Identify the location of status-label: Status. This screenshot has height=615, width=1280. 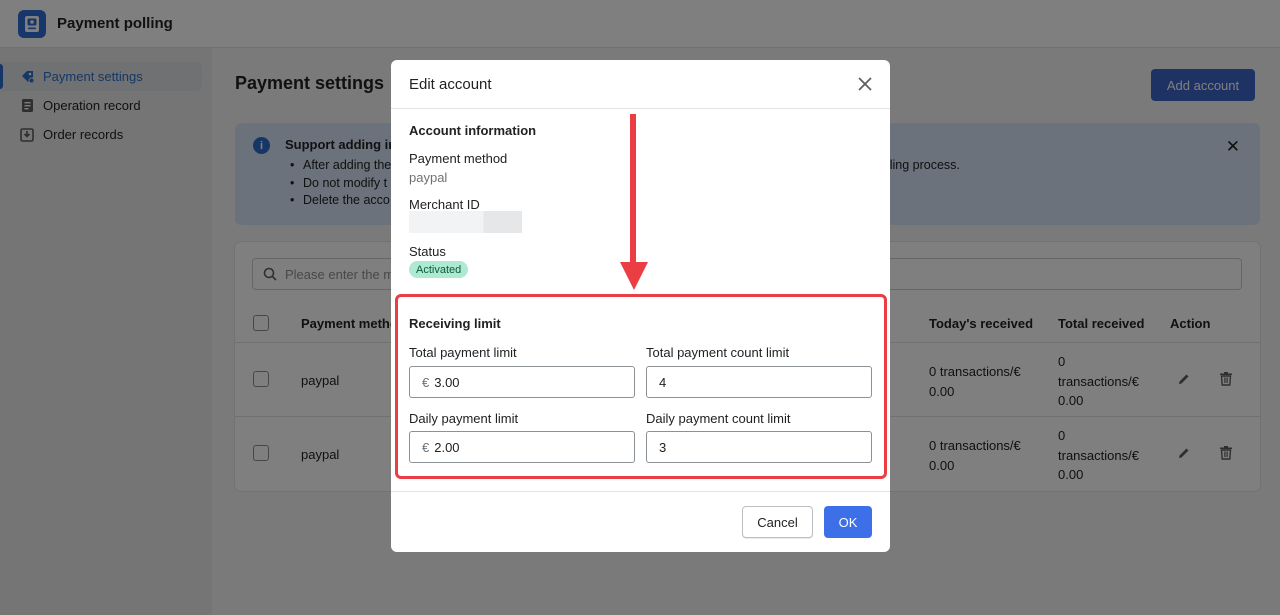
(427, 251).